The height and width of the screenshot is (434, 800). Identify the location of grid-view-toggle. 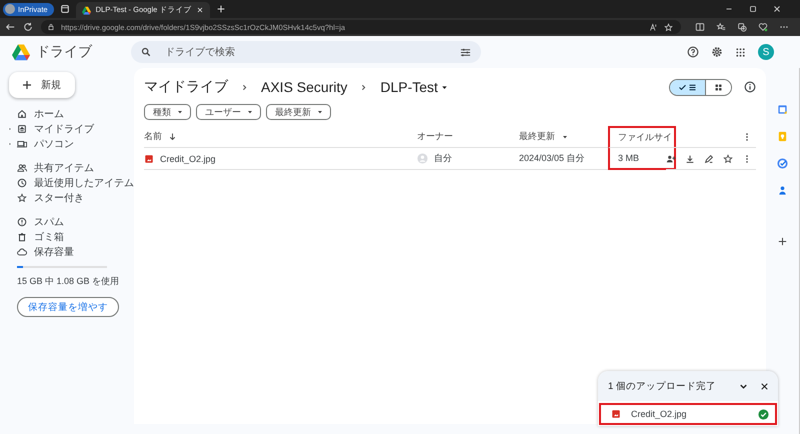
(718, 87).